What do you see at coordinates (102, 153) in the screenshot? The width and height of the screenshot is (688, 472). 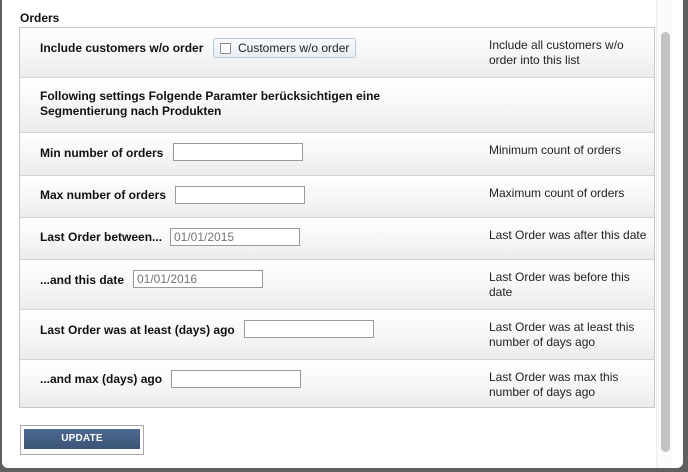 I see `row-label: Min number of orders` at bounding box center [102, 153].